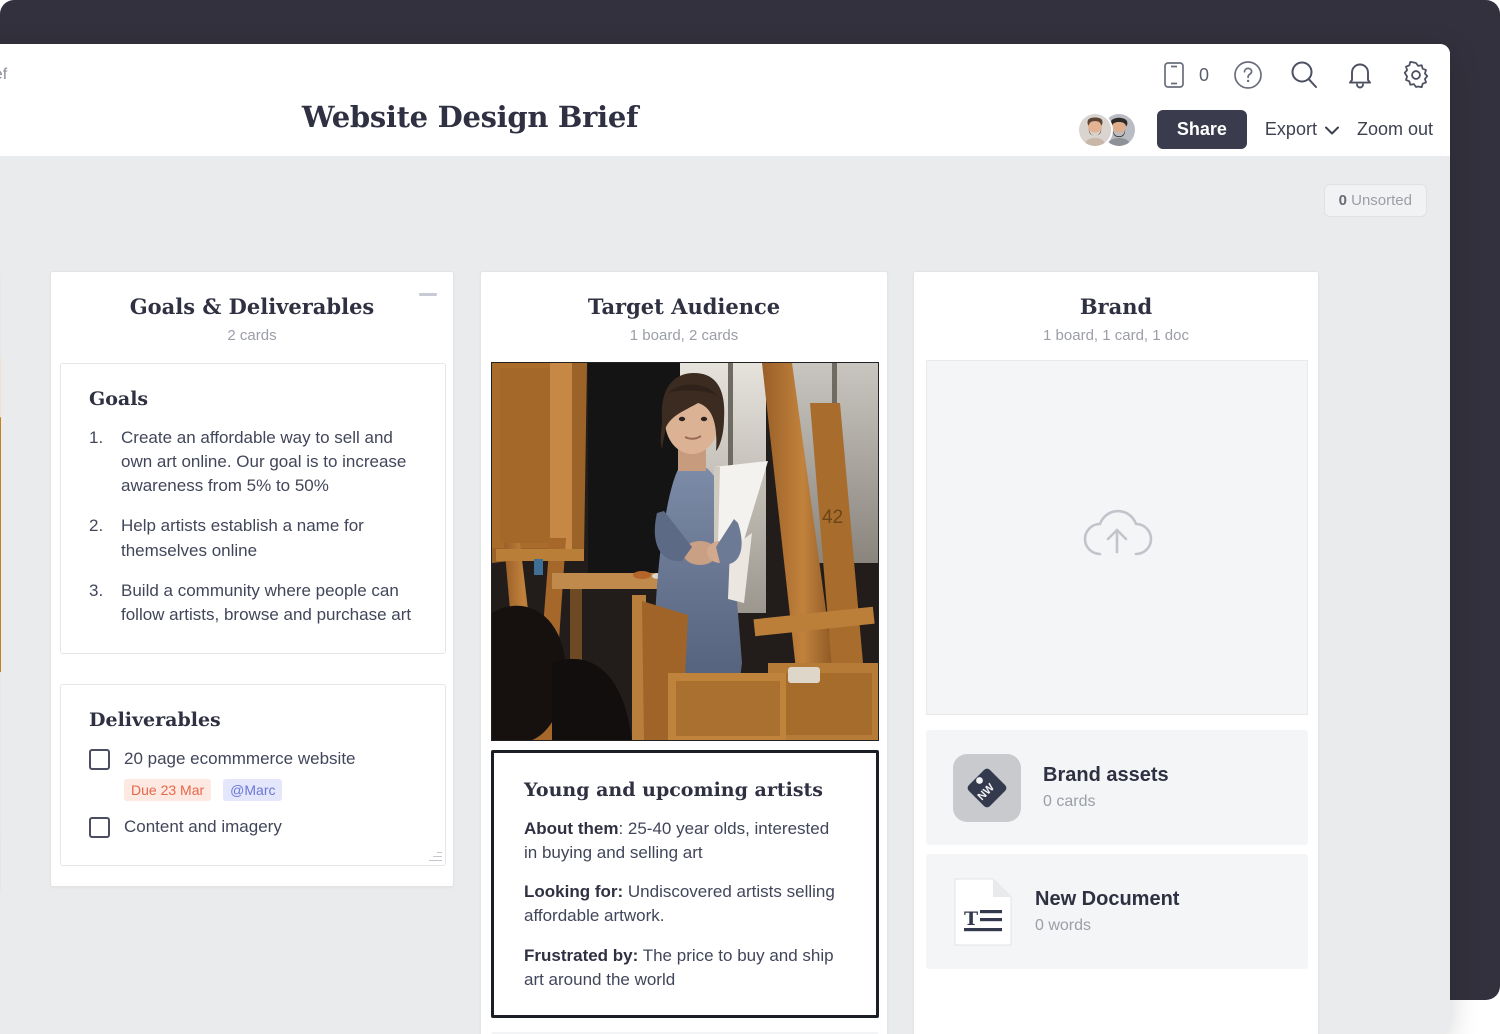 Image resolution: width=1500 pixels, height=1034 pixels. I want to click on card-title: Goals, so click(119, 399).